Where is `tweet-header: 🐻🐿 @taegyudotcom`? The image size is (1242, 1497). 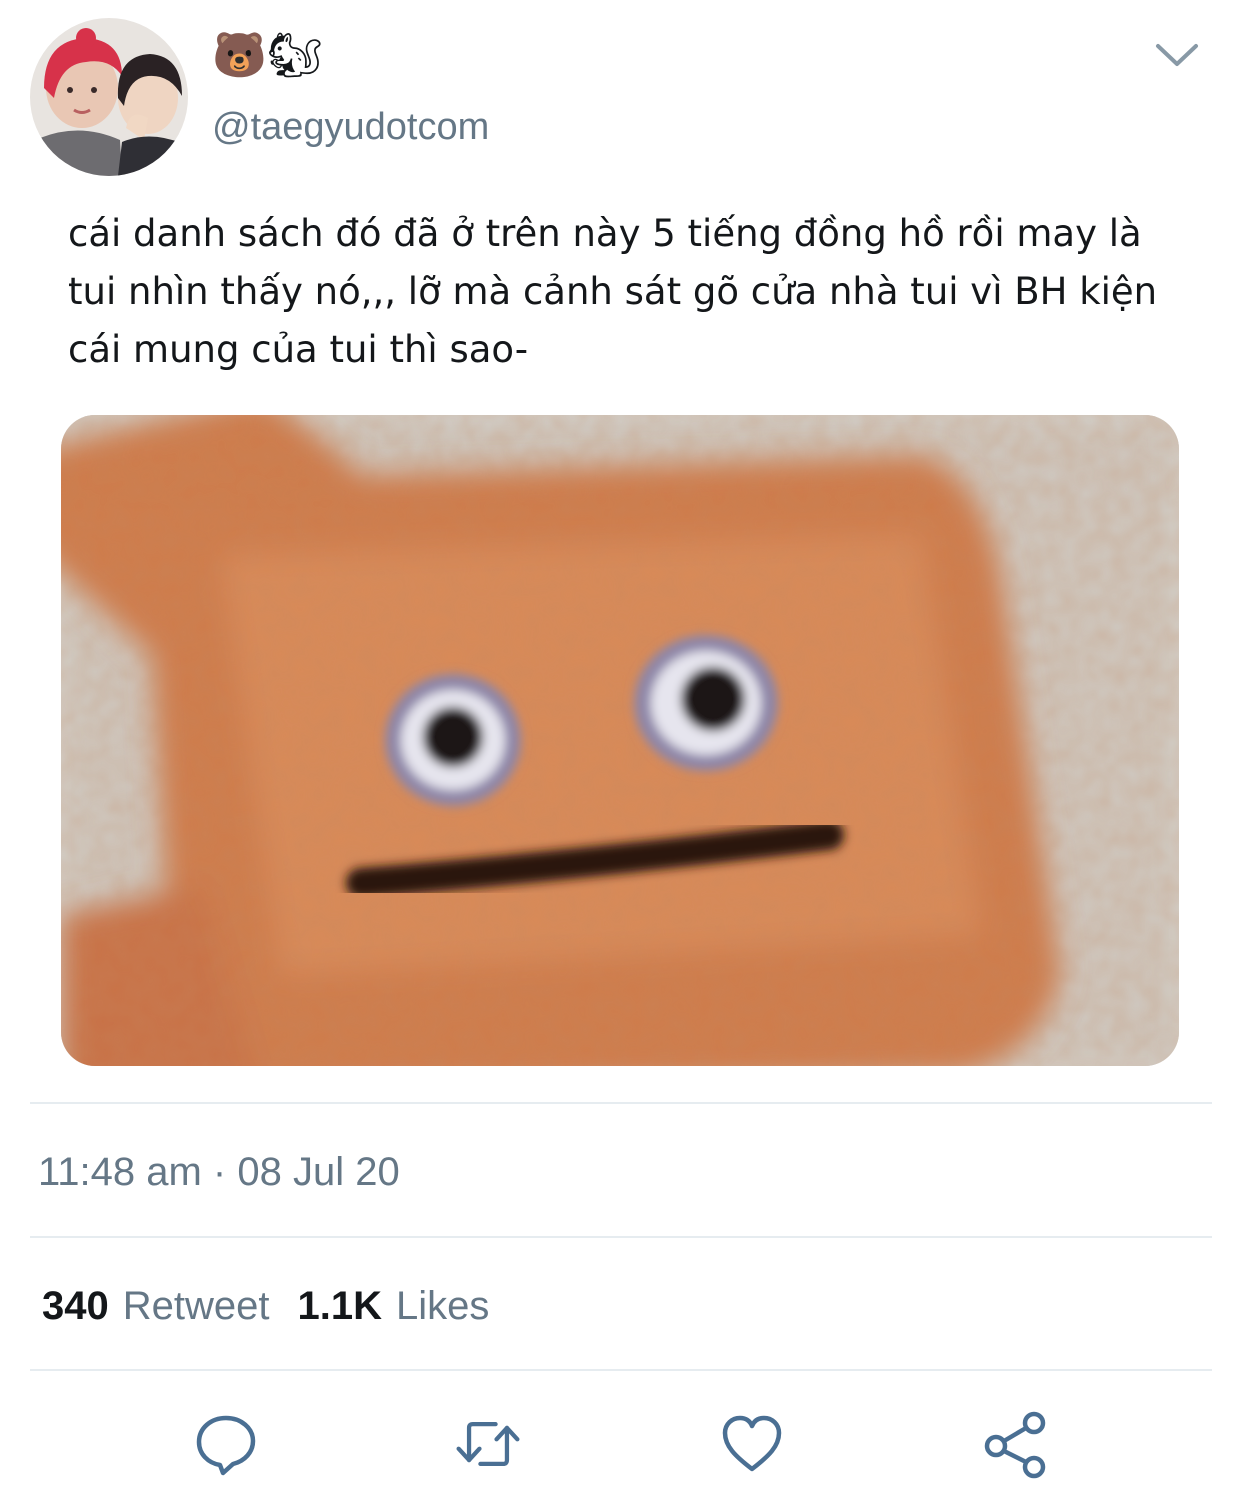 tweet-header: 🐻🐿 @taegyudotcom is located at coordinates (625, 98).